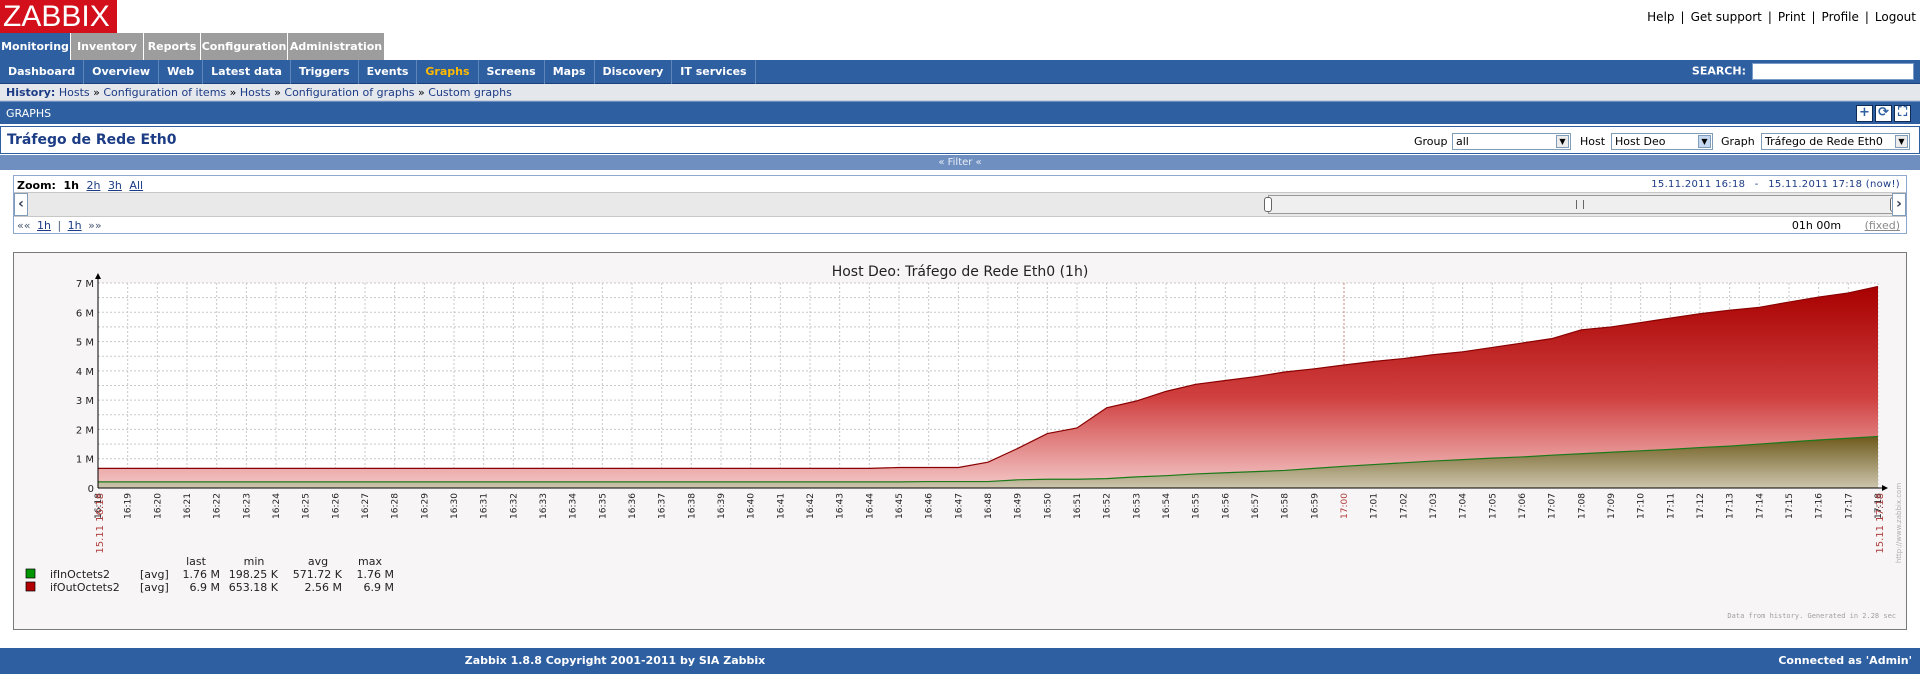  I want to click on nav-forward-icon: »», so click(94, 225).